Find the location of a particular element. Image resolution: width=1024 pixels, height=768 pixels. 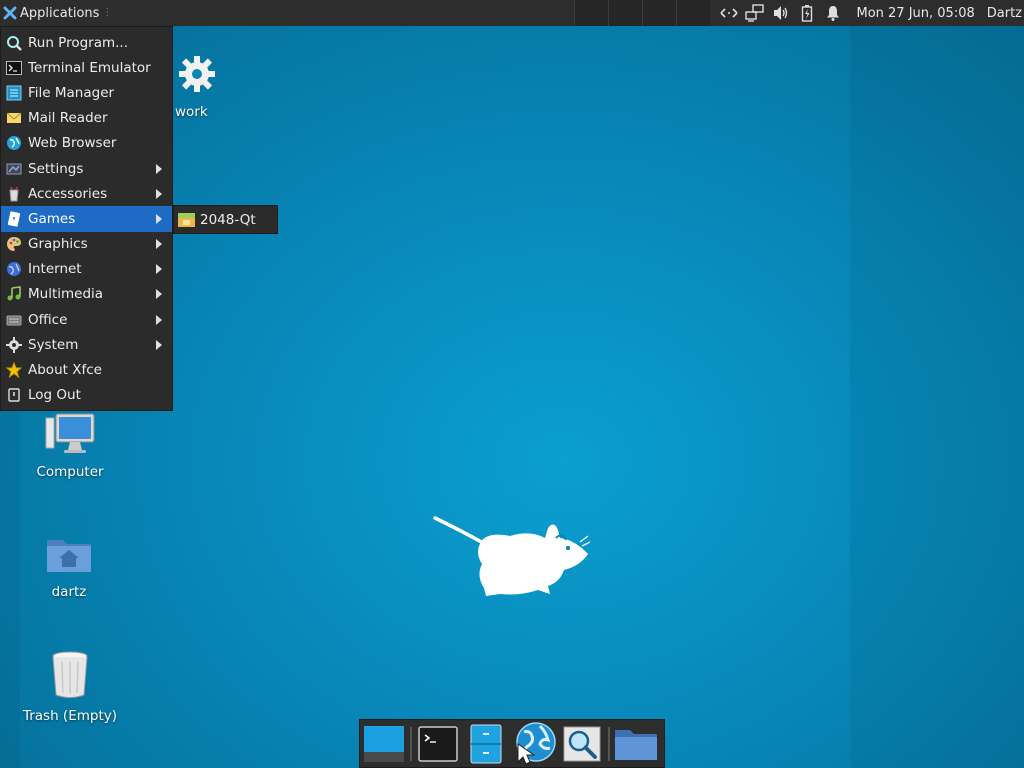

menu-item-label: Office is located at coordinates (48, 319).